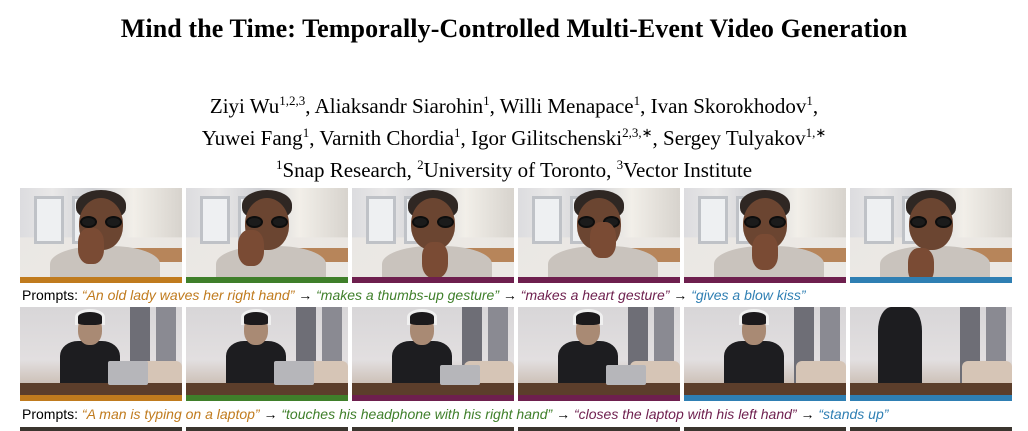  I want to click on author-affiliation-marker: 2,3,∗, so click(637, 132).